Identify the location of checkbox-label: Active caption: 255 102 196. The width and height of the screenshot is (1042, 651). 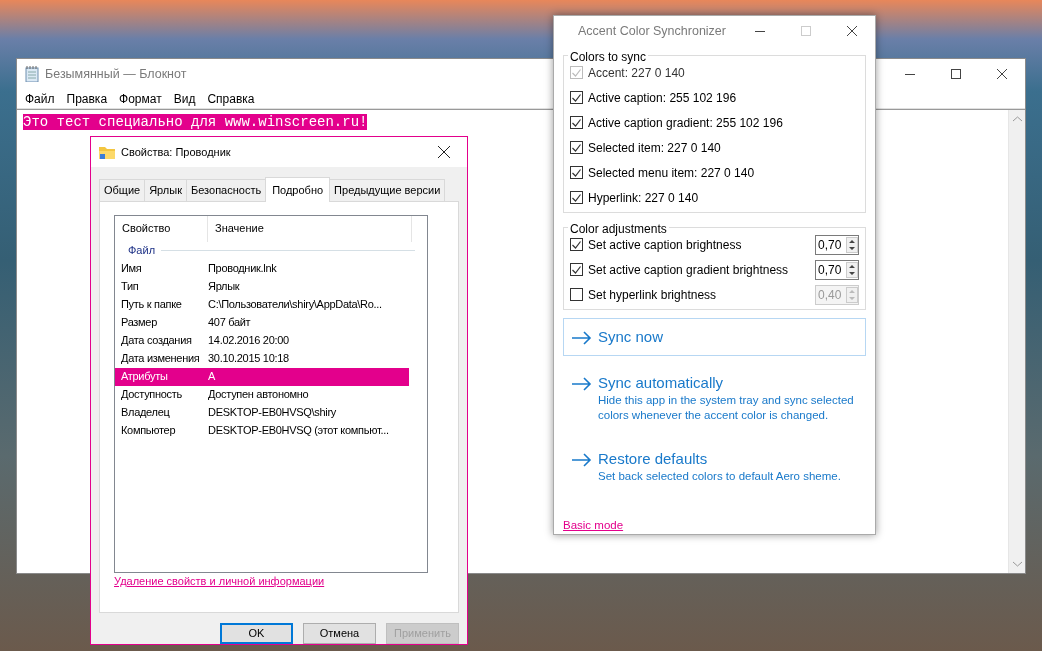
(662, 98).